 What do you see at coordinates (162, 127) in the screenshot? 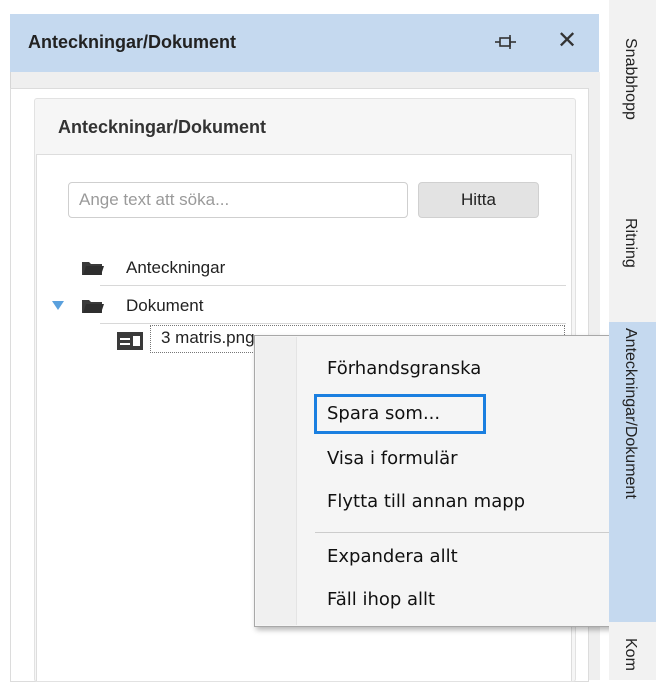
I see `card-title: Anteckningar/Dokument` at bounding box center [162, 127].